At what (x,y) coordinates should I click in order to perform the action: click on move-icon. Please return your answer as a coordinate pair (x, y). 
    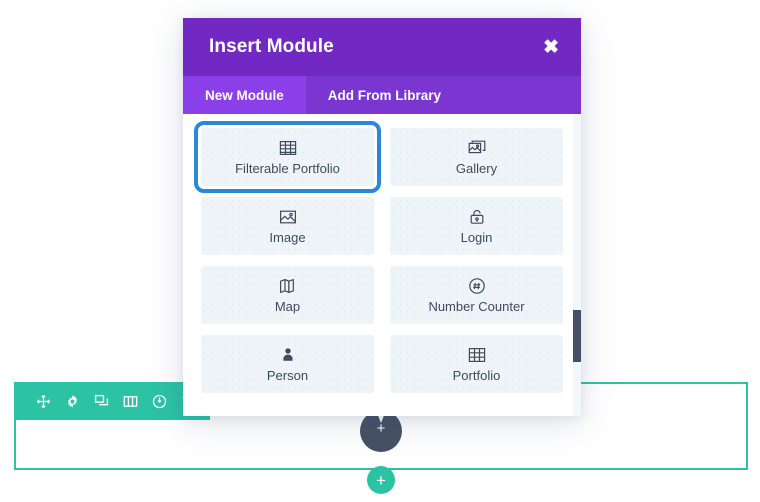
    Looking at the image, I should click on (43, 401).